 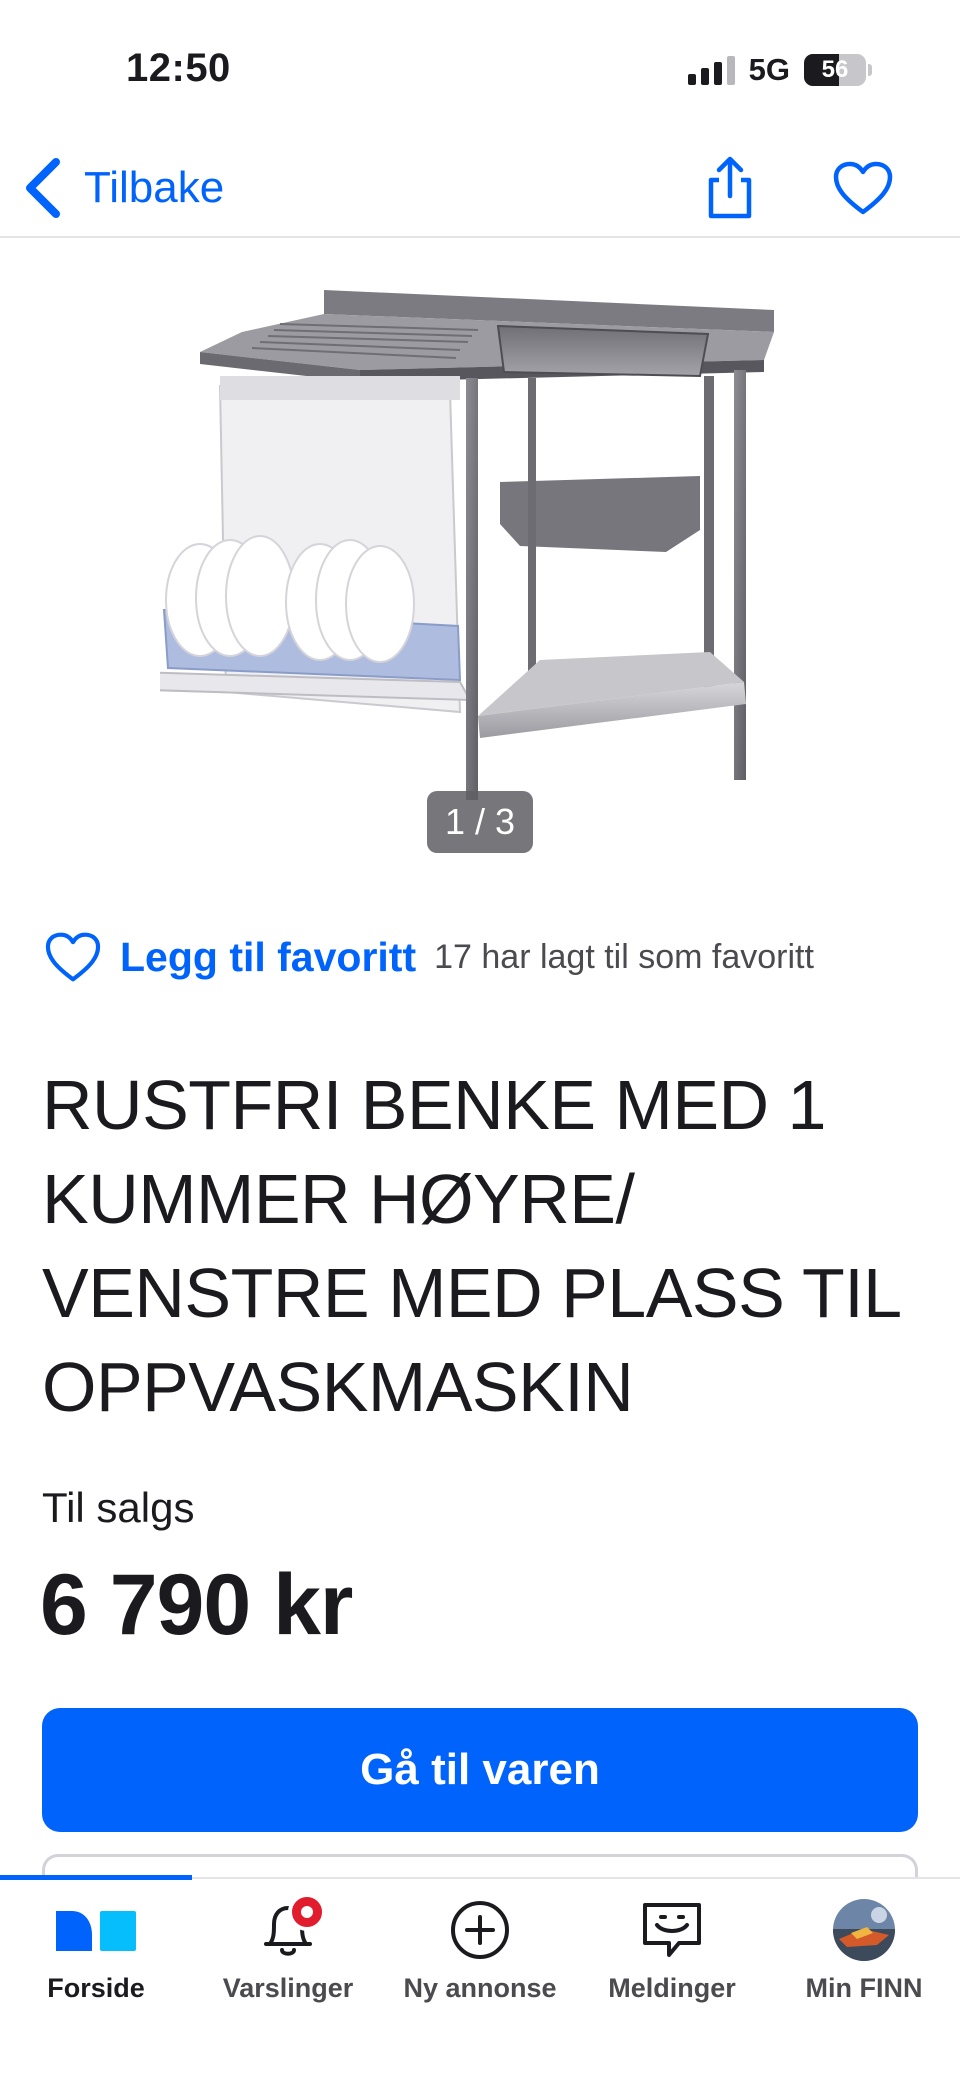 I want to click on notification-badge, so click(x=307, y=1912).